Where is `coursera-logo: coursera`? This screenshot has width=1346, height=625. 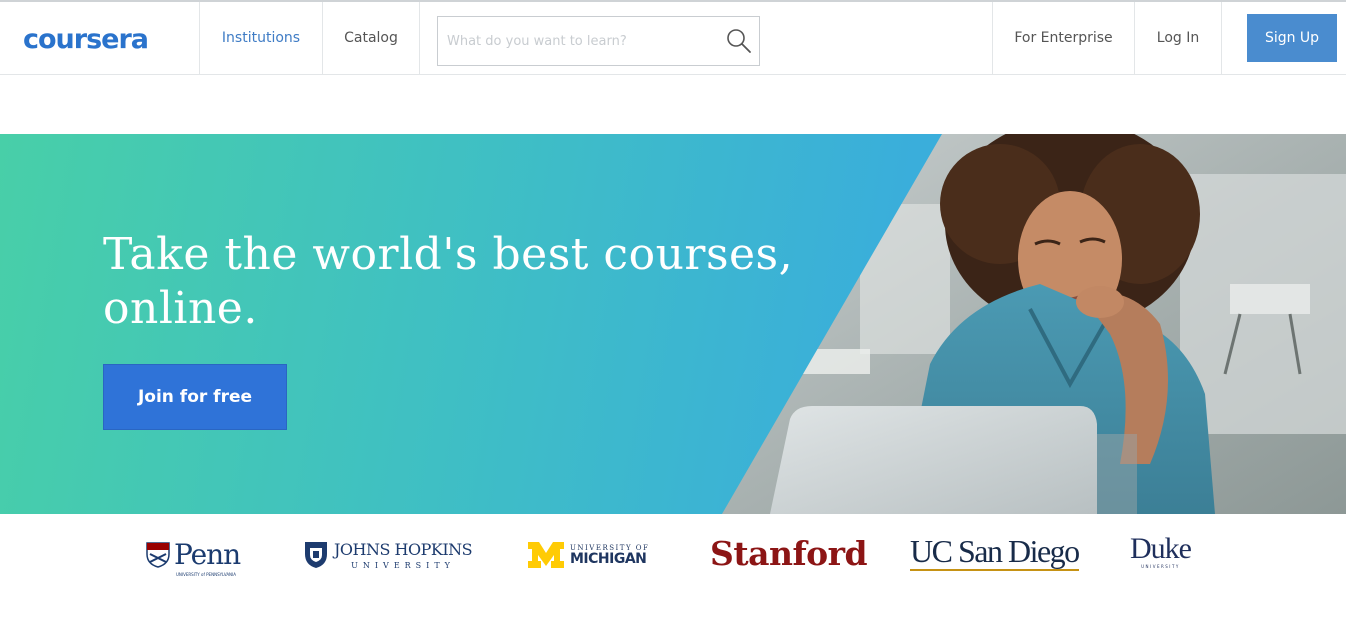
coursera-logo: coursera is located at coordinates (86, 39).